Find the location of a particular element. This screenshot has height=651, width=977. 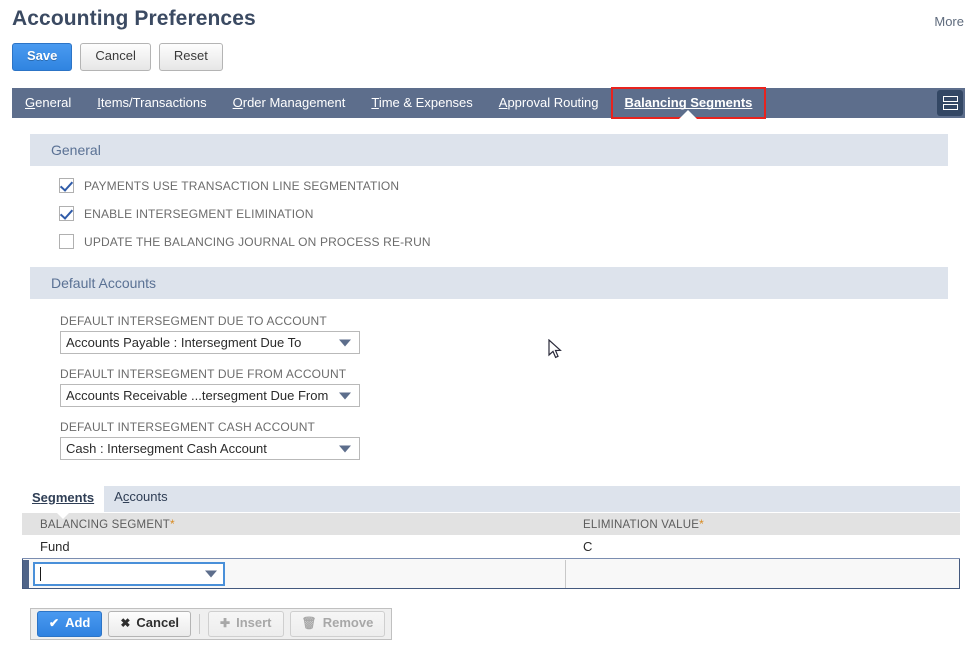

balancing-segment-input is located at coordinates (129, 573).